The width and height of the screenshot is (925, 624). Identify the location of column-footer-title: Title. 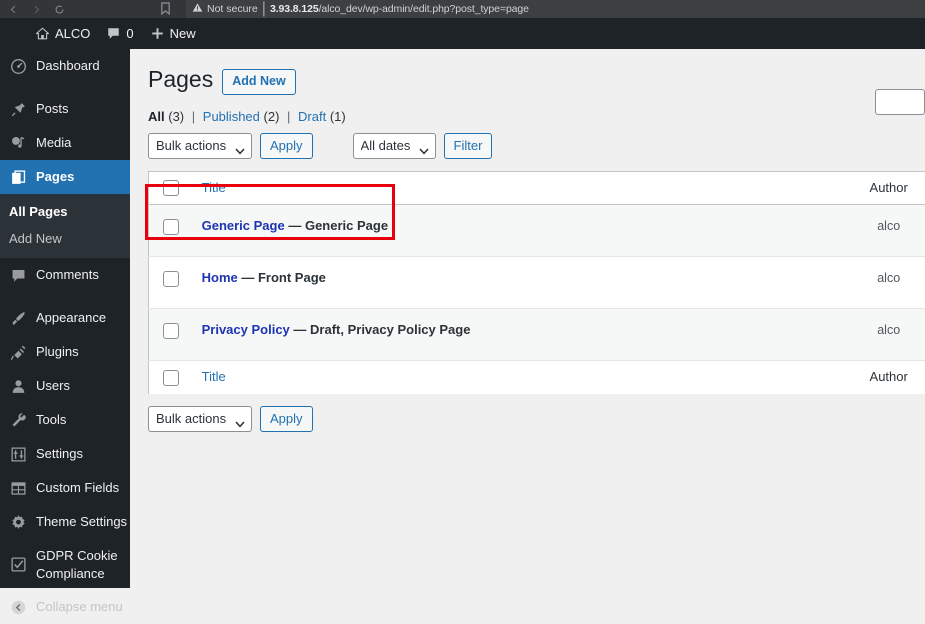
(511, 377).